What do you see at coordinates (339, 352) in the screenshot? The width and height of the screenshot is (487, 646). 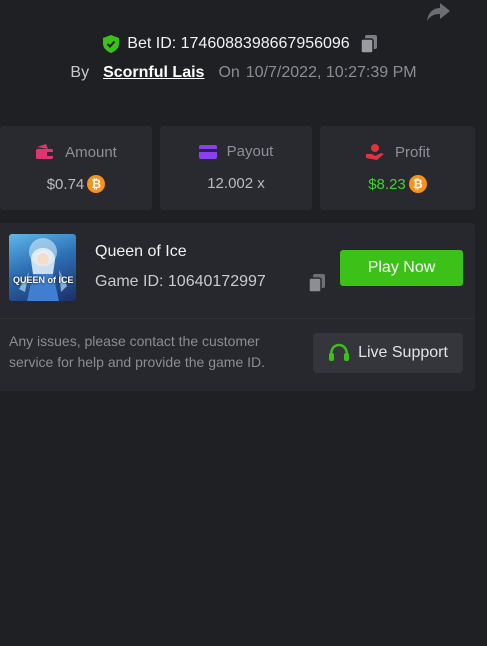 I see `headset-icon` at bounding box center [339, 352].